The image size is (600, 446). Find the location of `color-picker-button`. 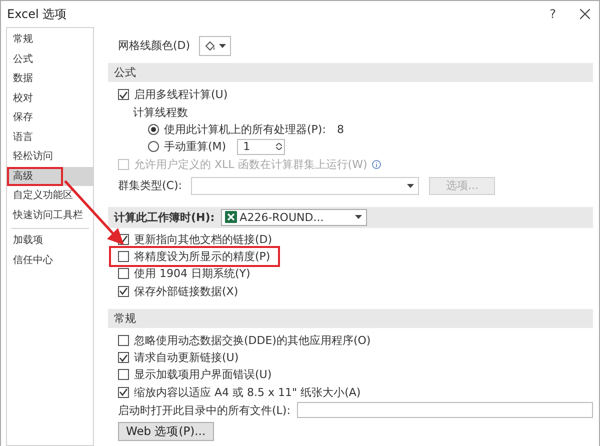

color-picker-button is located at coordinates (215, 46).